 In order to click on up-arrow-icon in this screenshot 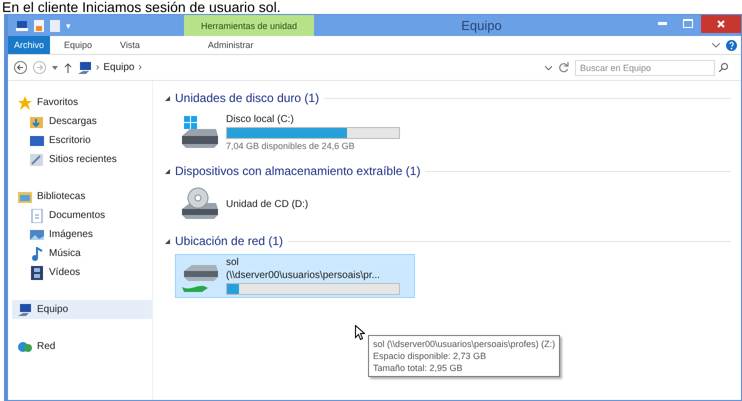, I will do `click(68, 67)`.